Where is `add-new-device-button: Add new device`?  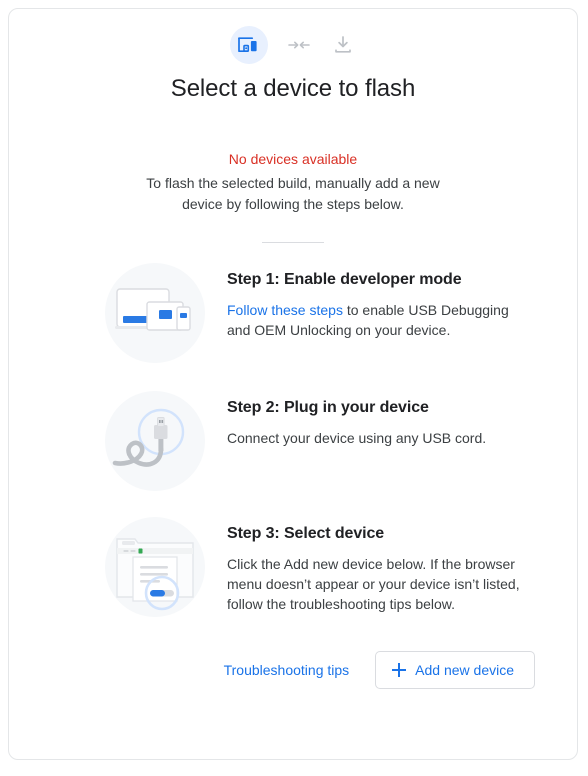
add-new-device-button: Add new device is located at coordinates (455, 670).